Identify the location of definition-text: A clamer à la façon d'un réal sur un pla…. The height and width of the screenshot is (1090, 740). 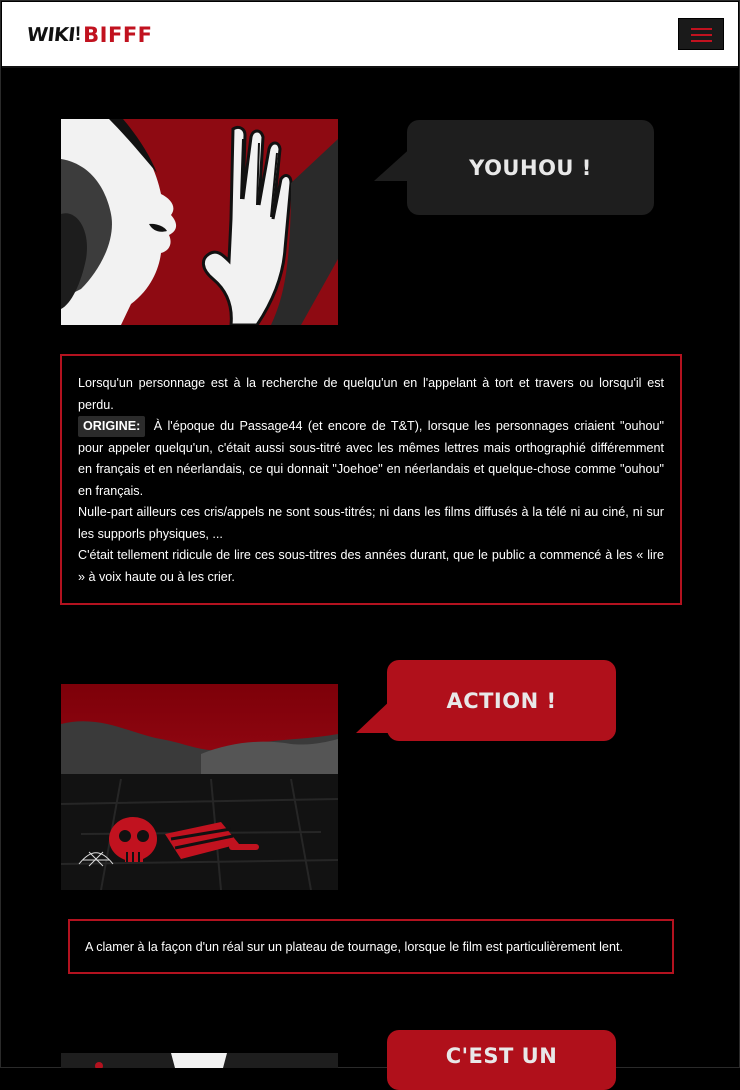
(354, 947).